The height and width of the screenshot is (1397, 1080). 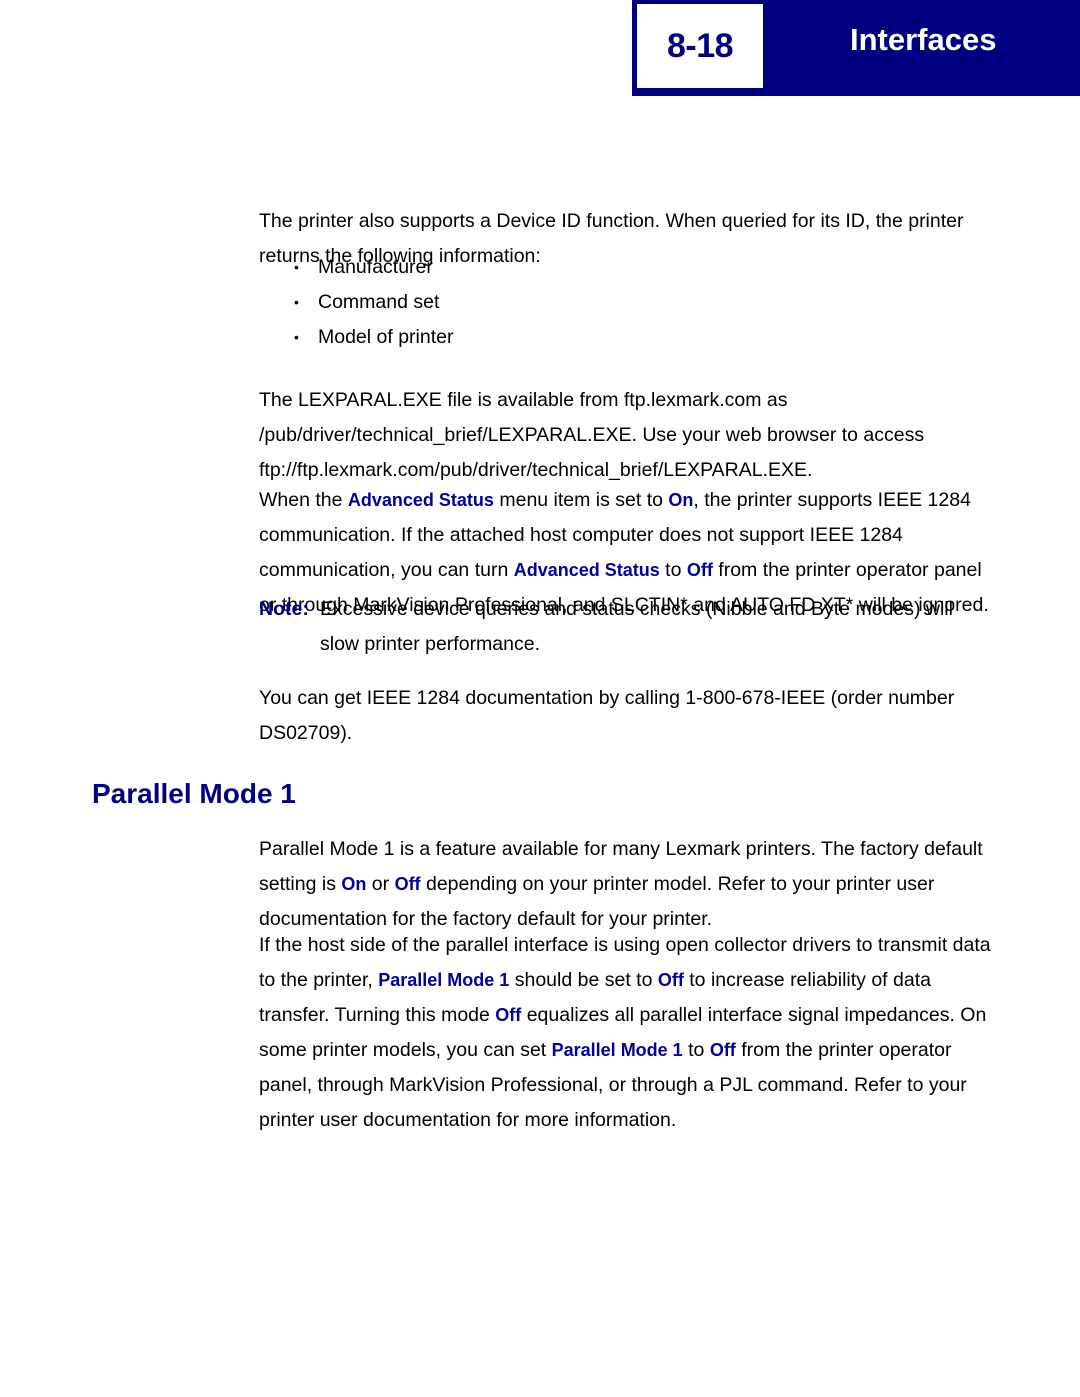 I want to click on text-fragment: When the, so click(x=303, y=499).